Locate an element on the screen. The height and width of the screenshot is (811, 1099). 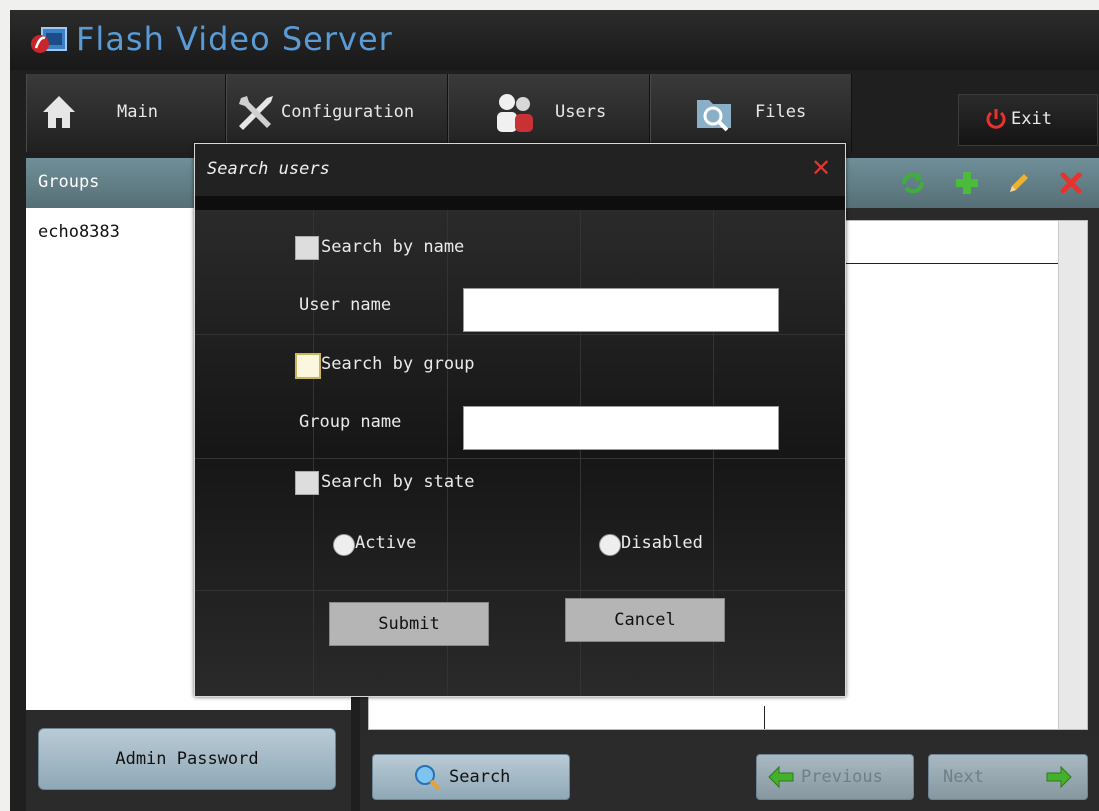
group-list-item: echo8383 is located at coordinates (79, 232).